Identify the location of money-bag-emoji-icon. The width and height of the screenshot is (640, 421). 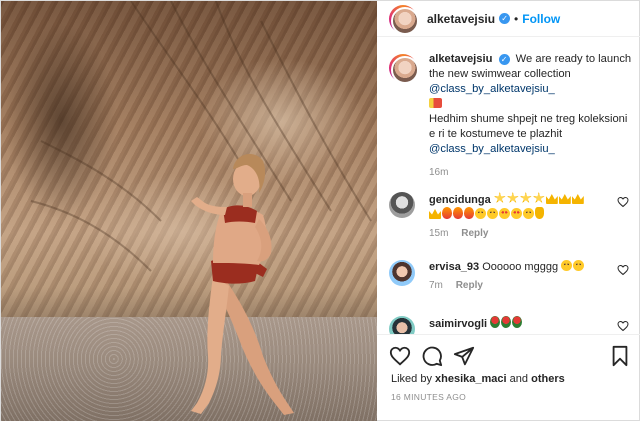
(539, 213).